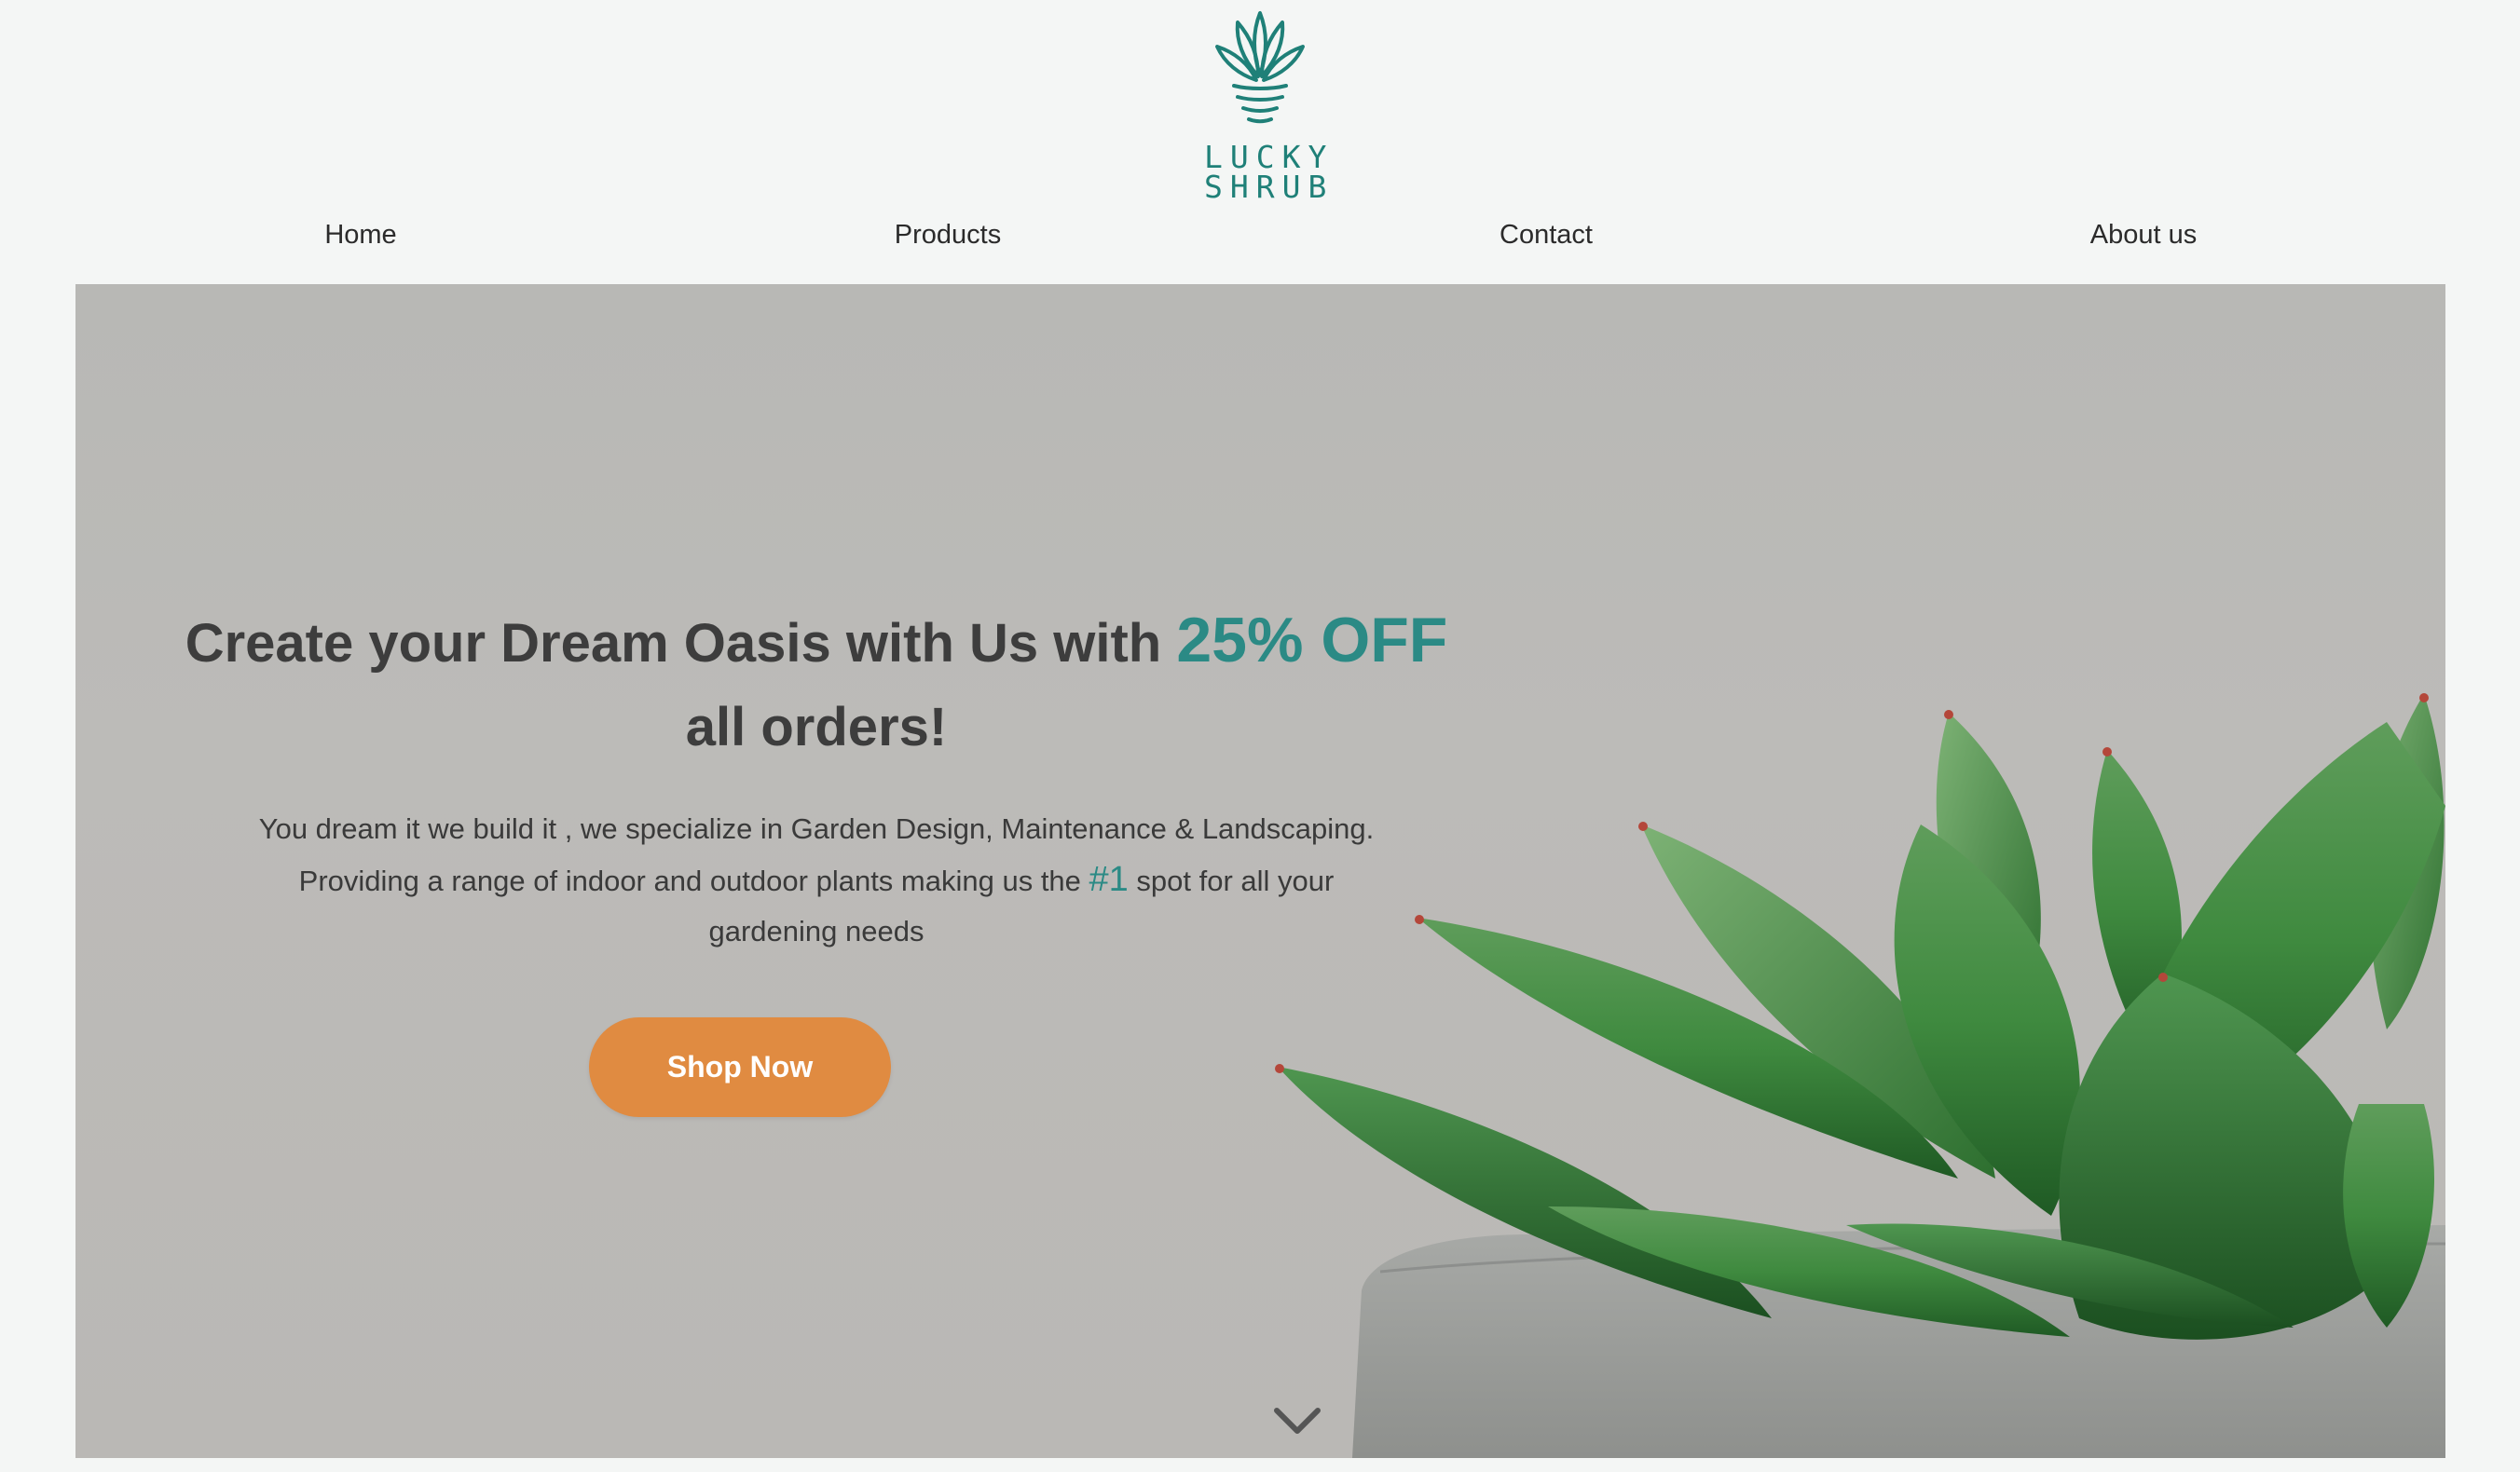 Image resolution: width=2520 pixels, height=1472 pixels. I want to click on nav-contact: Contact, so click(1546, 235).